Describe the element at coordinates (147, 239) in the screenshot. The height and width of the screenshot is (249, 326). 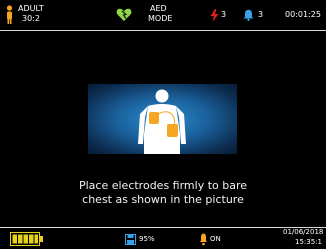
I see `battery-percent: 95%` at that location.